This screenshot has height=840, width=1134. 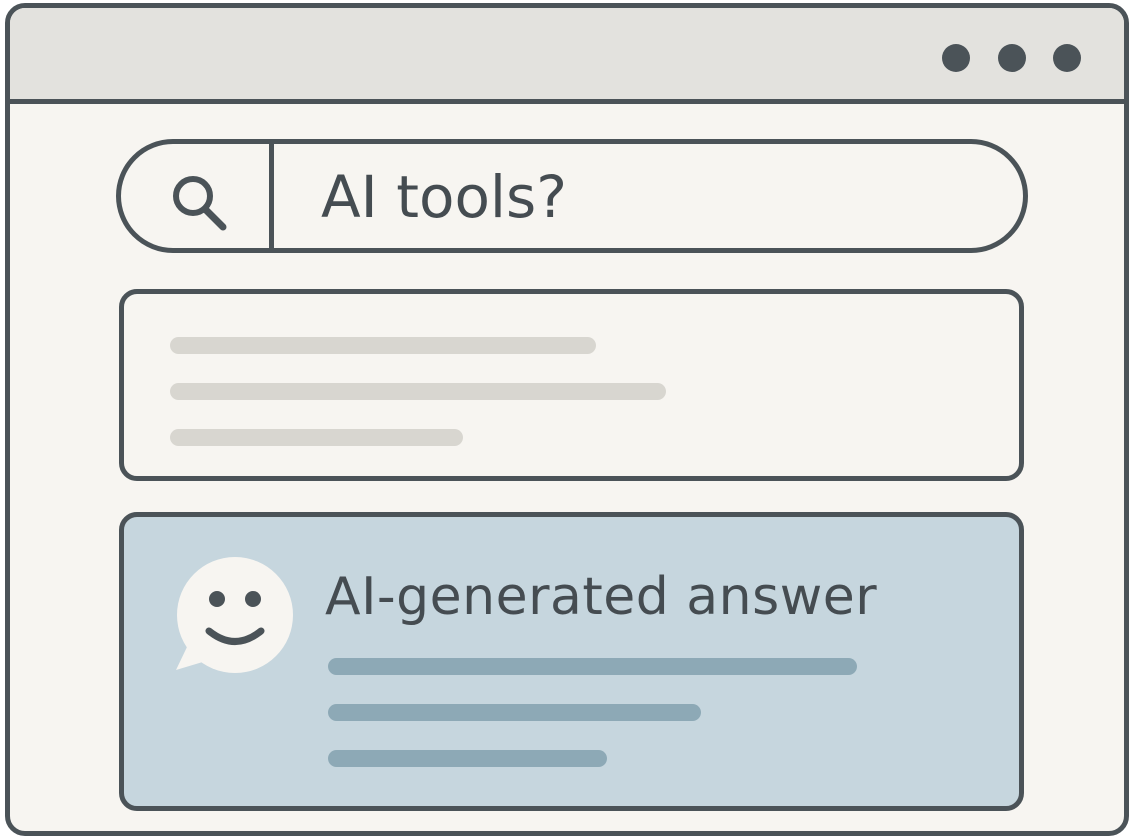 I want to click on search-icon, so click(x=199, y=202).